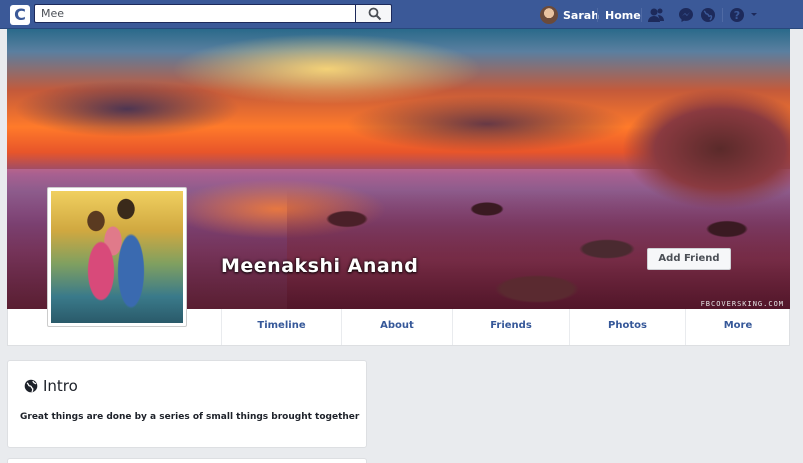 This screenshot has height=463, width=803. Describe the element at coordinates (396, 327) in the screenshot. I see `tab-about: About` at that location.